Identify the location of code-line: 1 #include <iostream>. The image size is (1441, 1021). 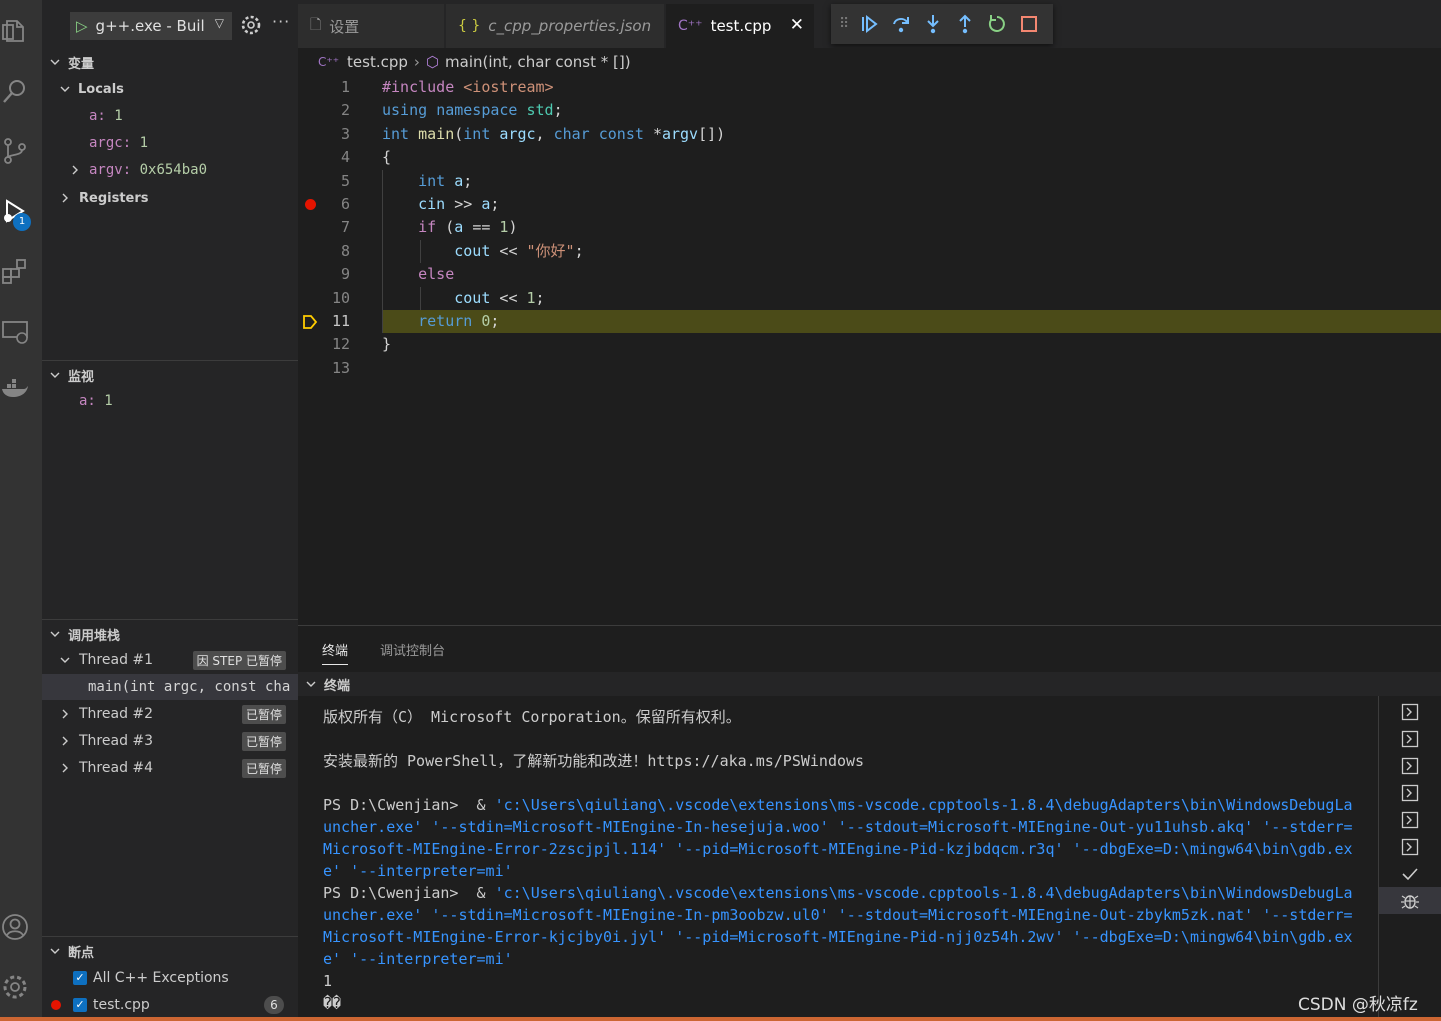
(869, 87).